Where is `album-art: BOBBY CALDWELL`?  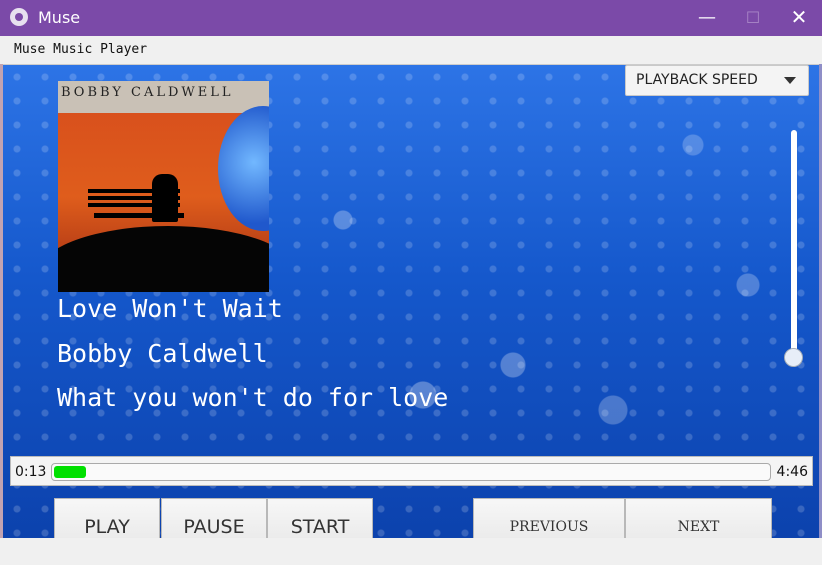
album-art: BOBBY CALDWELL is located at coordinates (163, 186).